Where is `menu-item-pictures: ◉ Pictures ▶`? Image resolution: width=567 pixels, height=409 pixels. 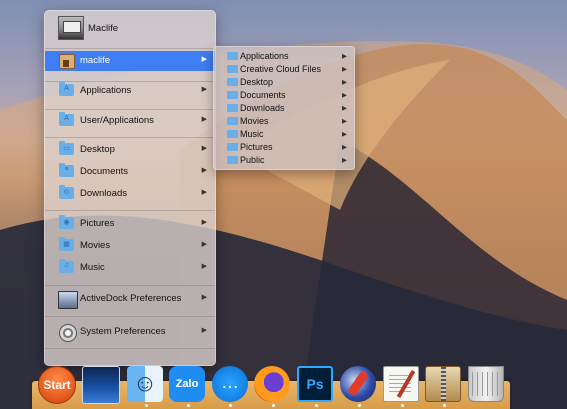
menu-item-pictures: ◉ Pictures ▶ is located at coordinates (130, 224).